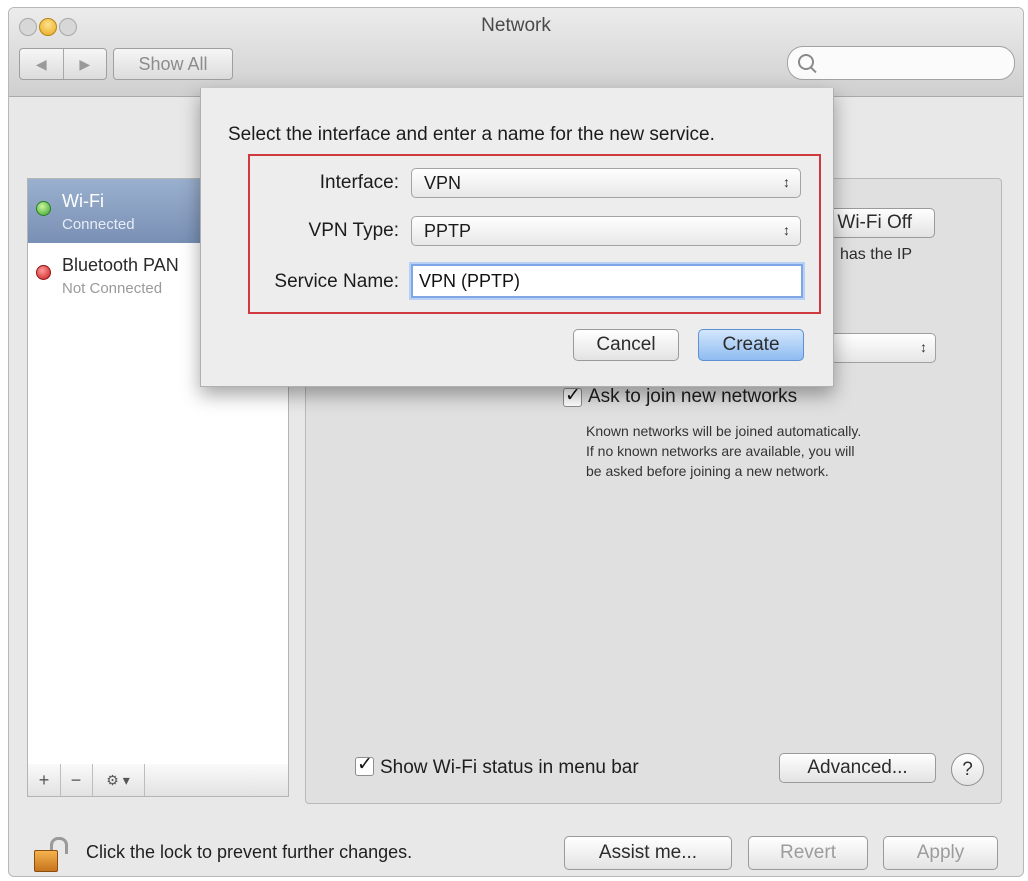 Image resolution: width=1028 pixels, height=881 pixels. I want to click on lock-icon, so click(51, 854).